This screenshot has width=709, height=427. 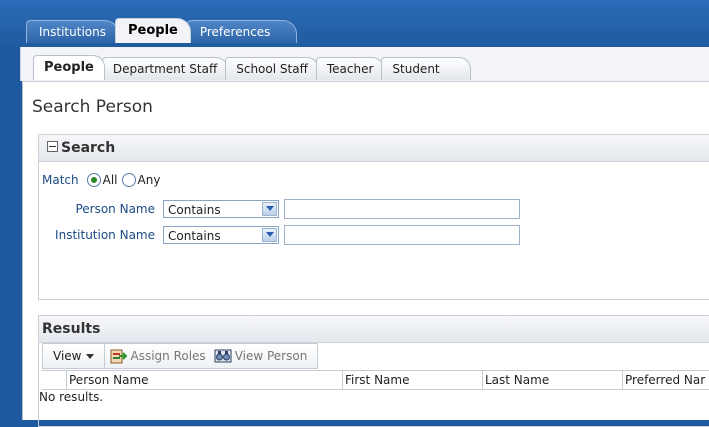 What do you see at coordinates (281, 209) in the screenshot?
I see `person-name-row: Person Name Contains` at bounding box center [281, 209].